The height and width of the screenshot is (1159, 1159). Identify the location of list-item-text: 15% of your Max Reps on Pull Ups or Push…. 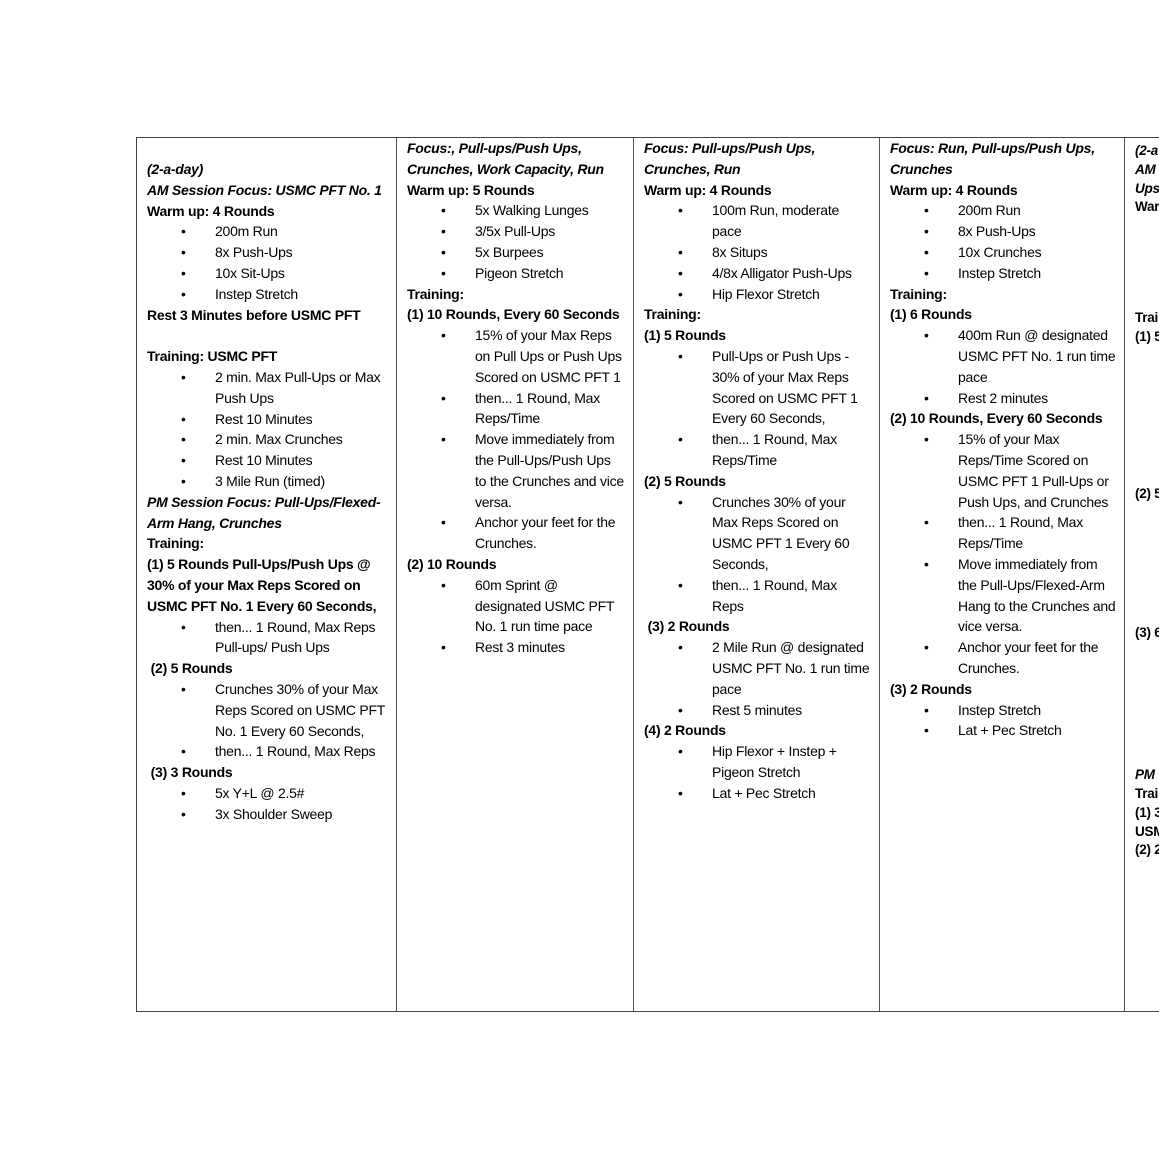
(548, 356).